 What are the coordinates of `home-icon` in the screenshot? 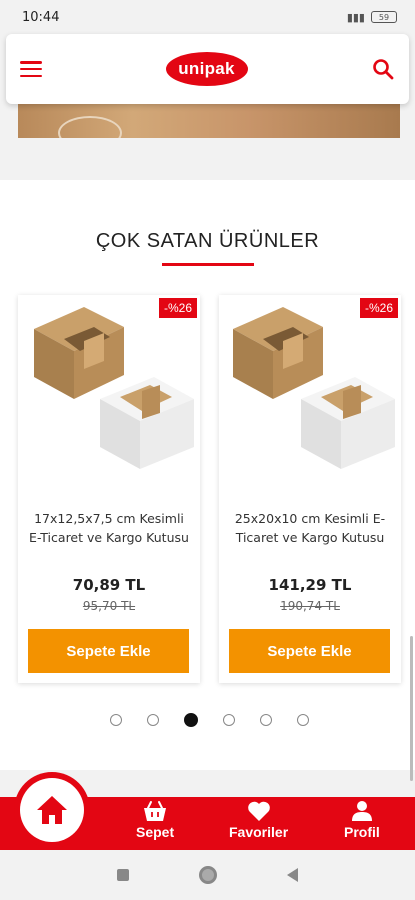 It's located at (52, 810).